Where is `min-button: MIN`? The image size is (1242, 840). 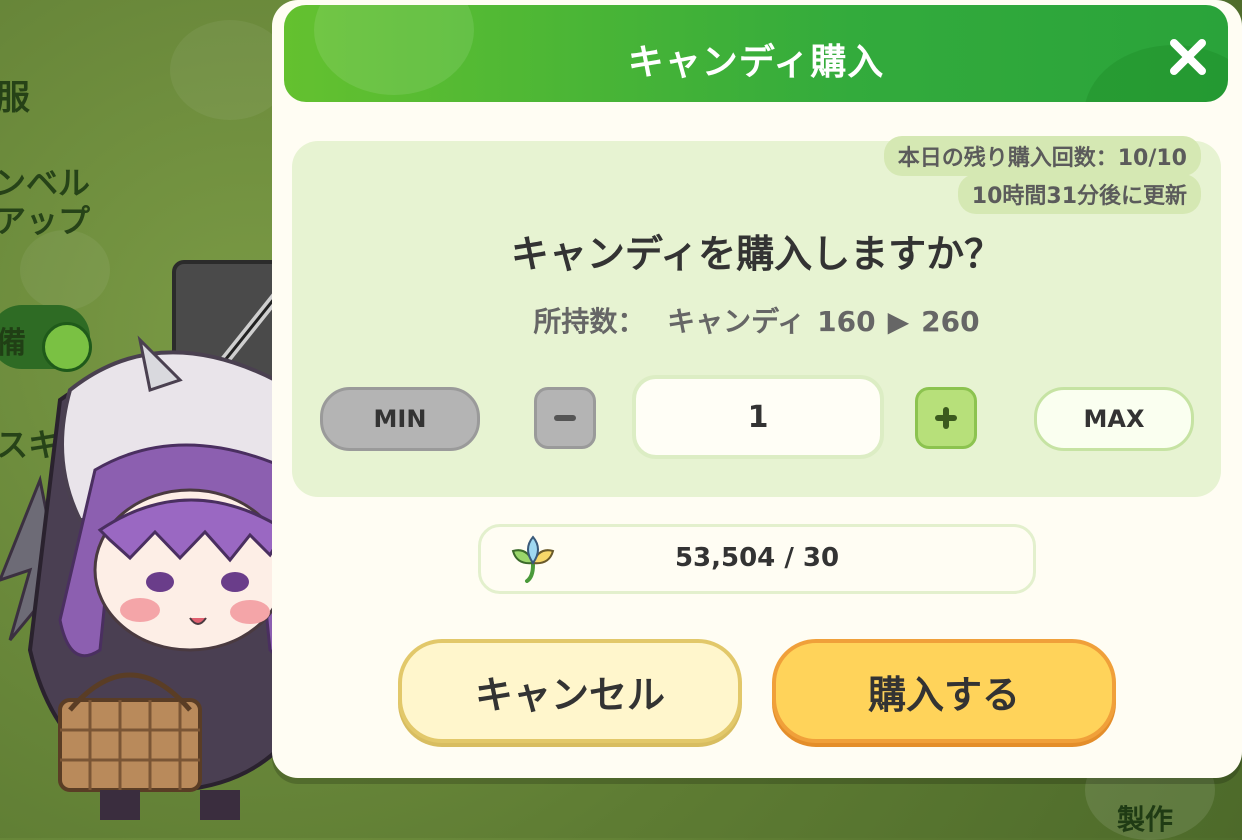
min-button: MIN is located at coordinates (400, 419).